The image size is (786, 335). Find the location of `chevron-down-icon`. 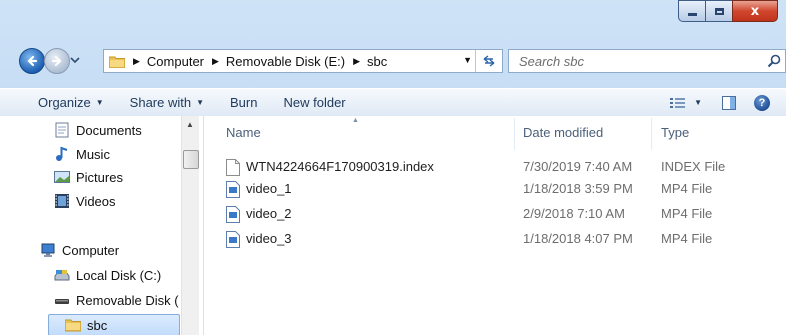

chevron-down-icon is located at coordinates (75, 60).